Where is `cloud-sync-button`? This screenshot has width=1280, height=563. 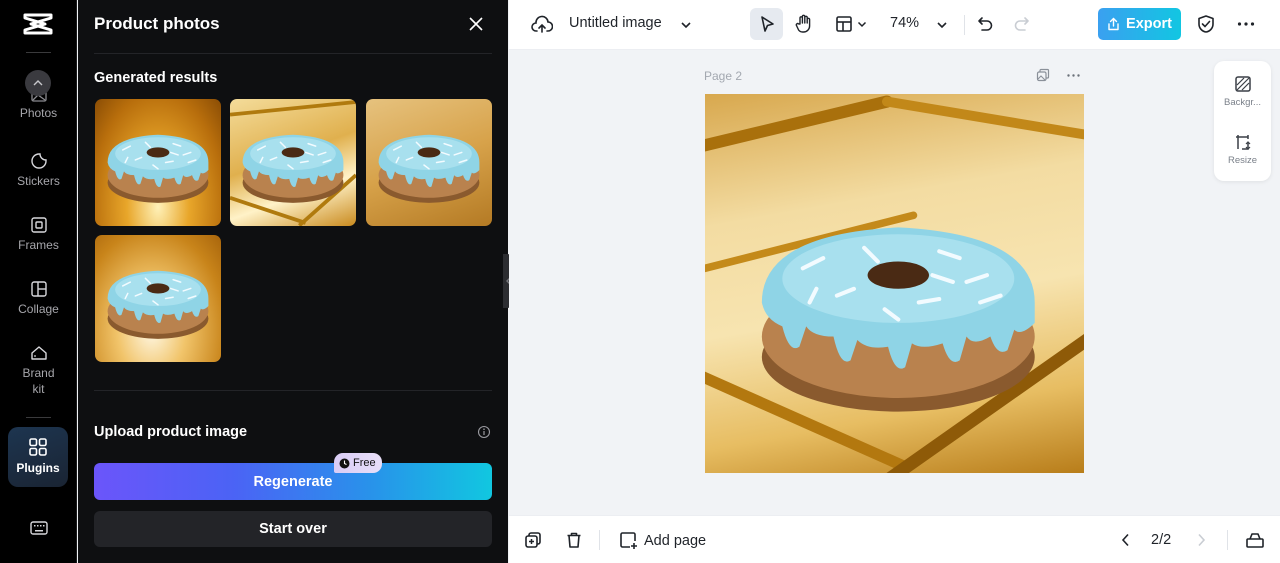
cloud-sync-button is located at coordinates (542, 25).